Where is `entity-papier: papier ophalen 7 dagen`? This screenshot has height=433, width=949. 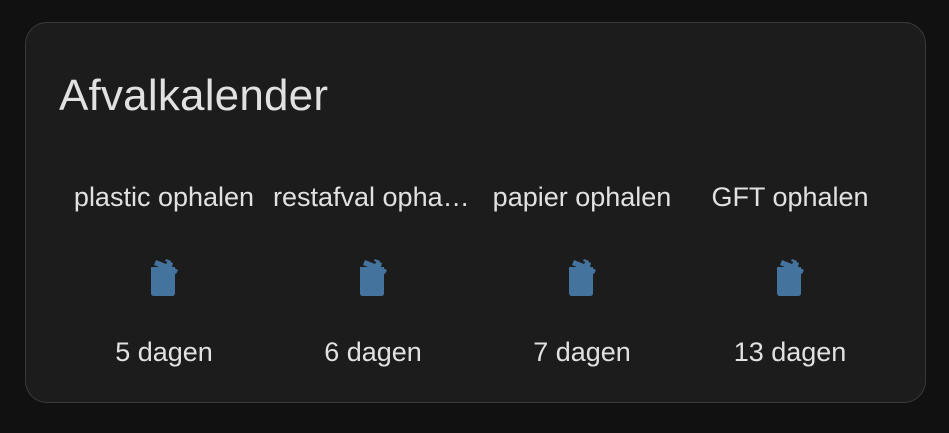
entity-papier: papier ophalen 7 dagen is located at coordinates (582, 273).